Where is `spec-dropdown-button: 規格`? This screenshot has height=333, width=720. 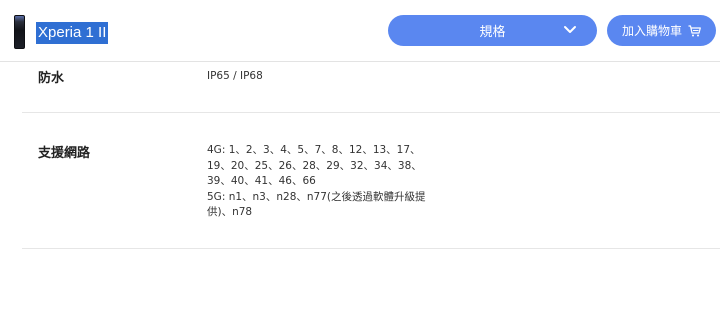
spec-dropdown-button: 規格 is located at coordinates (492, 30).